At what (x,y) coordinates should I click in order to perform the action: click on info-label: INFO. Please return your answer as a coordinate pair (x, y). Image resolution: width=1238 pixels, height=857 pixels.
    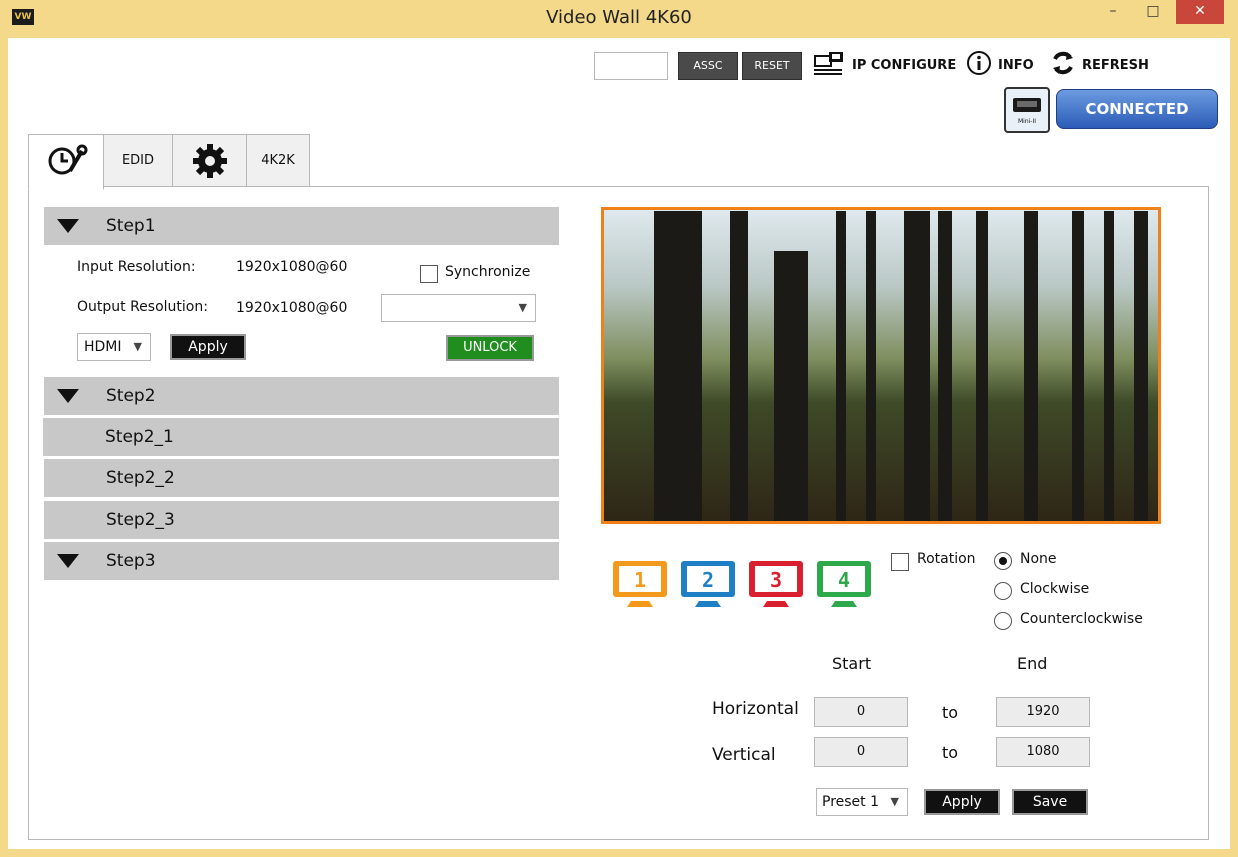
    Looking at the image, I should click on (1016, 65).